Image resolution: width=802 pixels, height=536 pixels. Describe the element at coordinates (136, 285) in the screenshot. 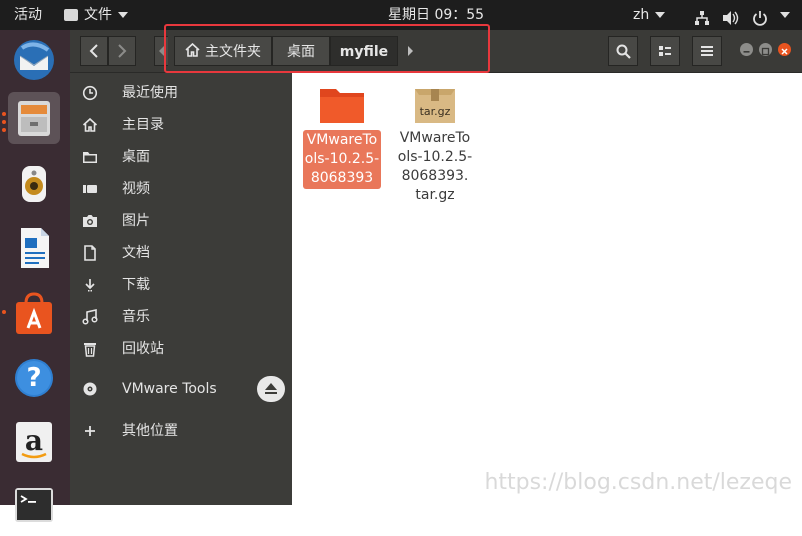

I see `sidebar-item-label: 下载` at that location.